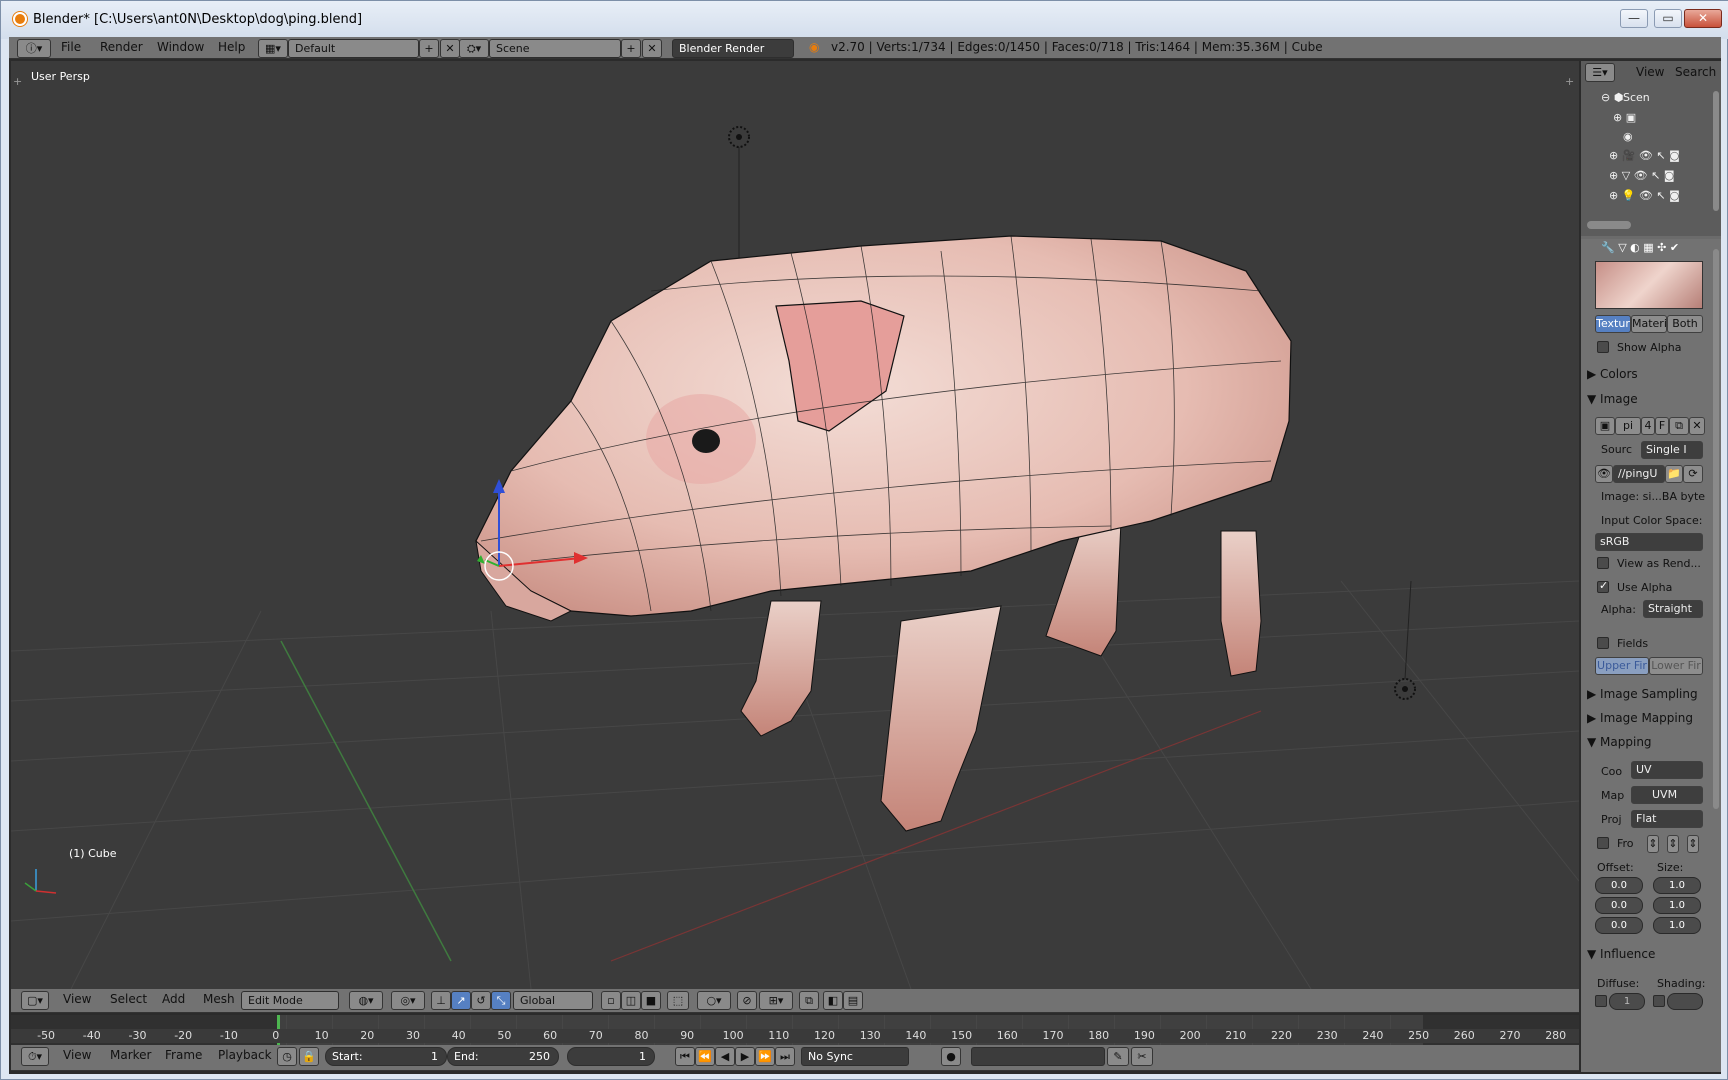  Describe the element at coordinates (1038, 1056) in the screenshot. I see `keying-set-field` at that location.